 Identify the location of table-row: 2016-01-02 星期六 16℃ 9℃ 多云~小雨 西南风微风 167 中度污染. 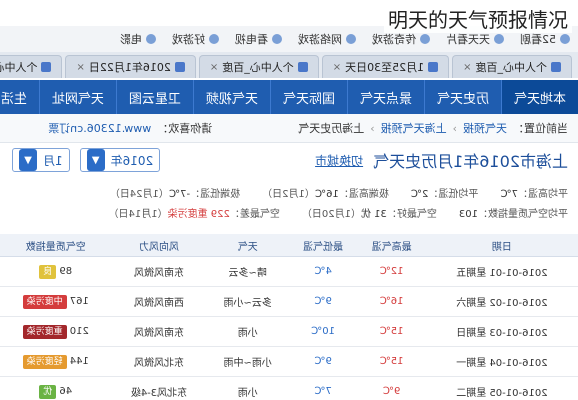
(289, 301).